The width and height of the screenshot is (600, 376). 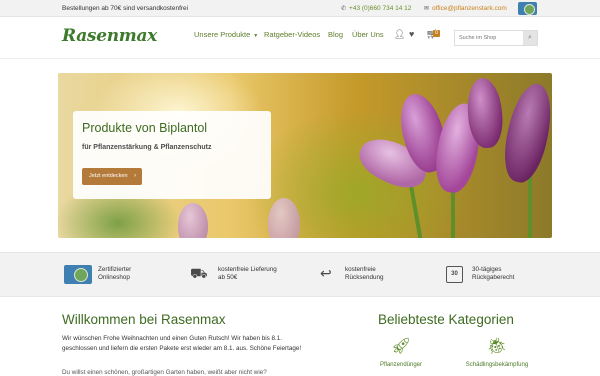 I want to click on certified-seal-icon, so click(x=78, y=274).